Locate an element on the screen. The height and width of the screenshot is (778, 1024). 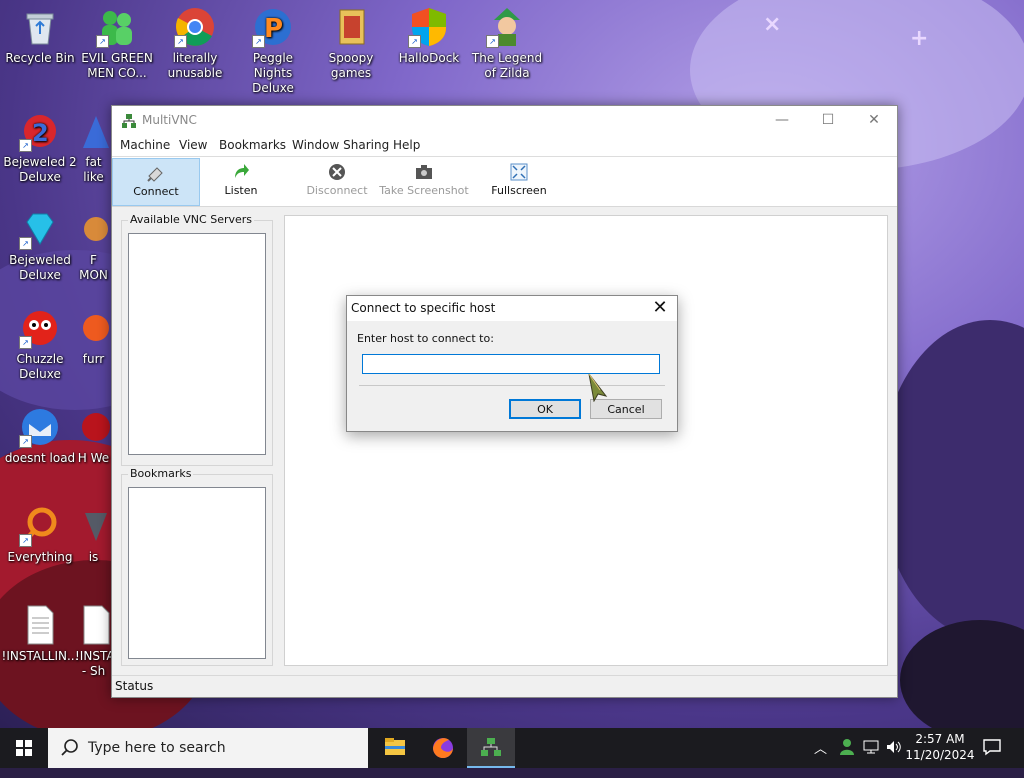
folder-games-icon is located at coordinates (351, 27).